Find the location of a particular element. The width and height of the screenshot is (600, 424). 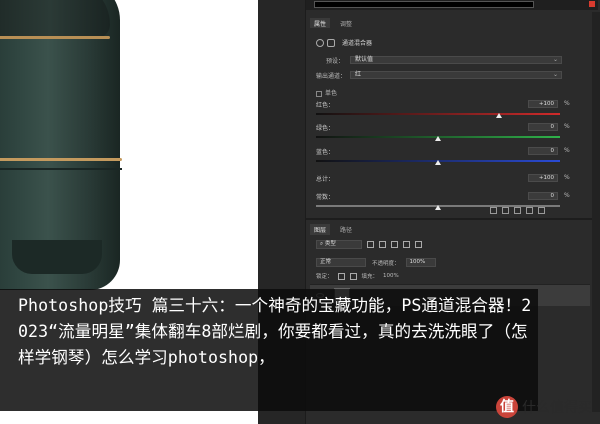

panel-divider is located at coordinates (449, 219).